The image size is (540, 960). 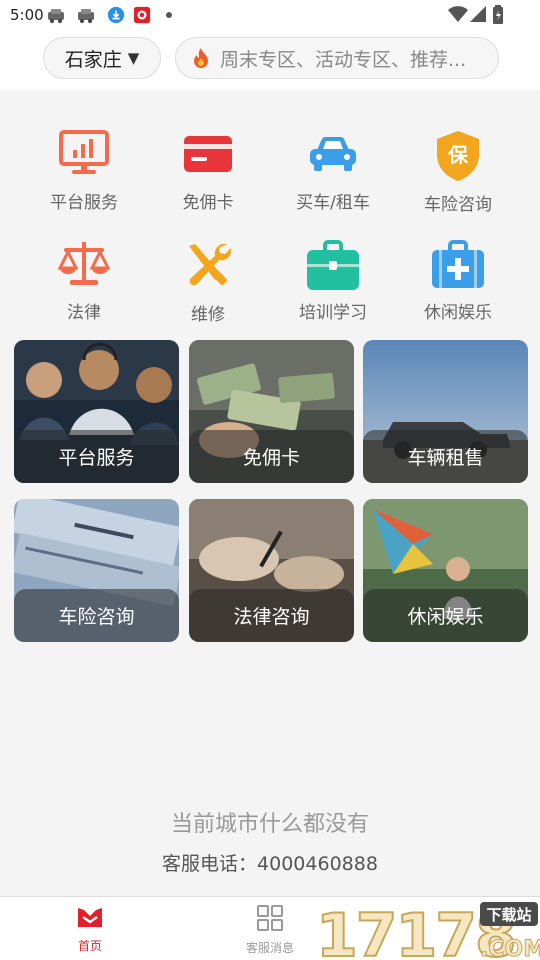 What do you see at coordinates (478, 14) in the screenshot?
I see `signal-icon` at bounding box center [478, 14].